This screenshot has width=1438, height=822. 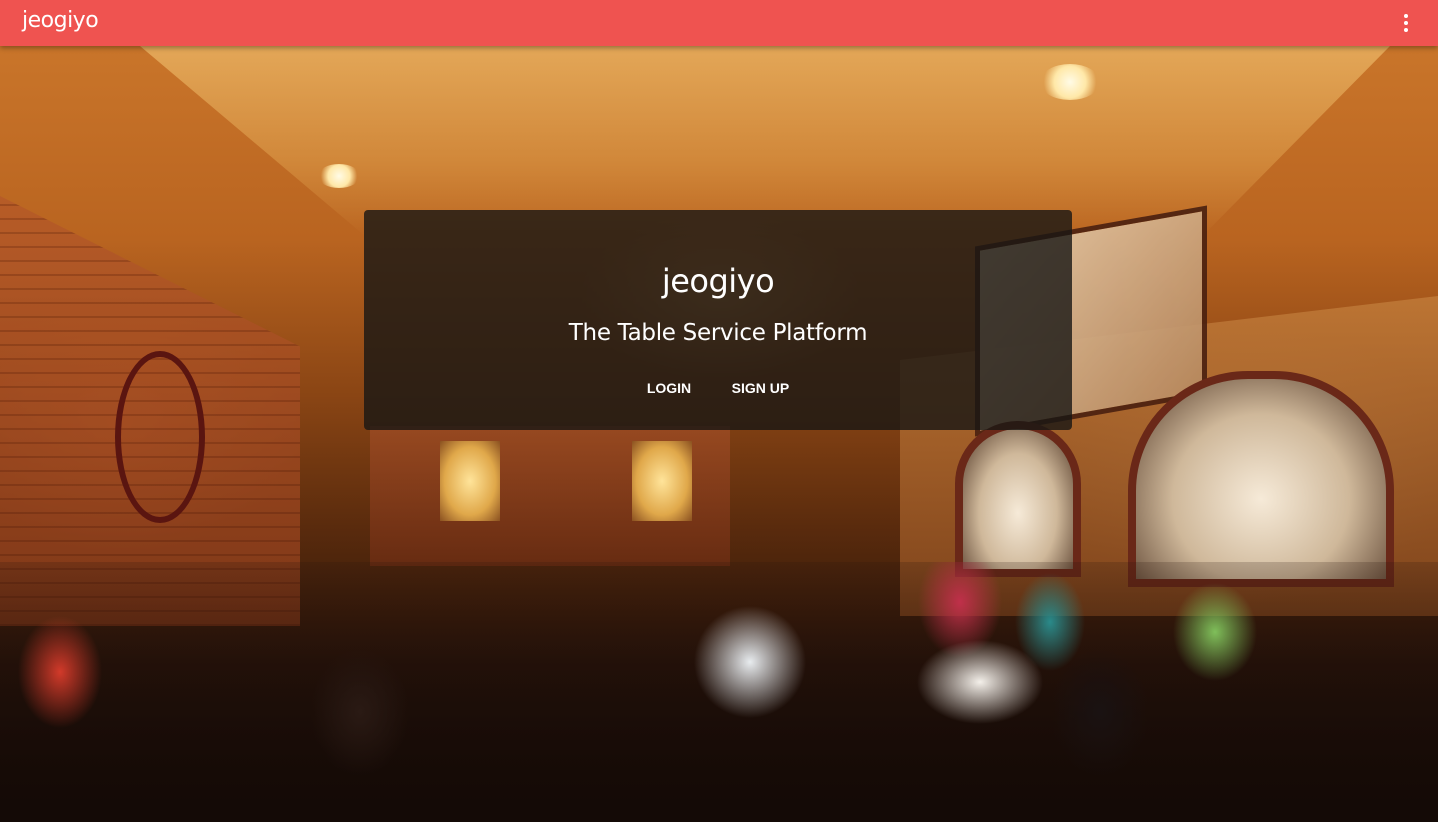 What do you see at coordinates (718, 281) in the screenshot?
I see `card-title: jeogiyo` at bounding box center [718, 281].